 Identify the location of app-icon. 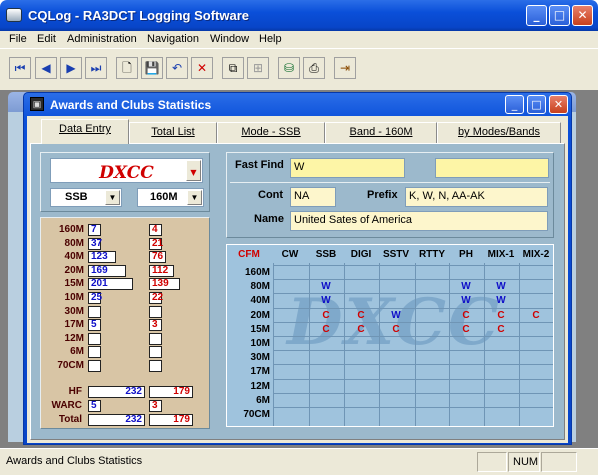
(14, 15).